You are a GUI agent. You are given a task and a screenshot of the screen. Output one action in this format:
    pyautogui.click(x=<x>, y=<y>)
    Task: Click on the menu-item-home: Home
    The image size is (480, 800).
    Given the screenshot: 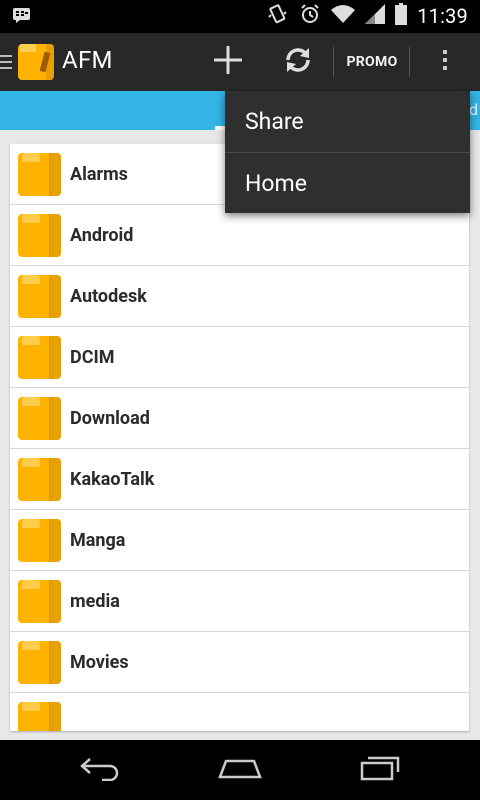 What is the action you would take?
    pyautogui.click(x=347, y=183)
    